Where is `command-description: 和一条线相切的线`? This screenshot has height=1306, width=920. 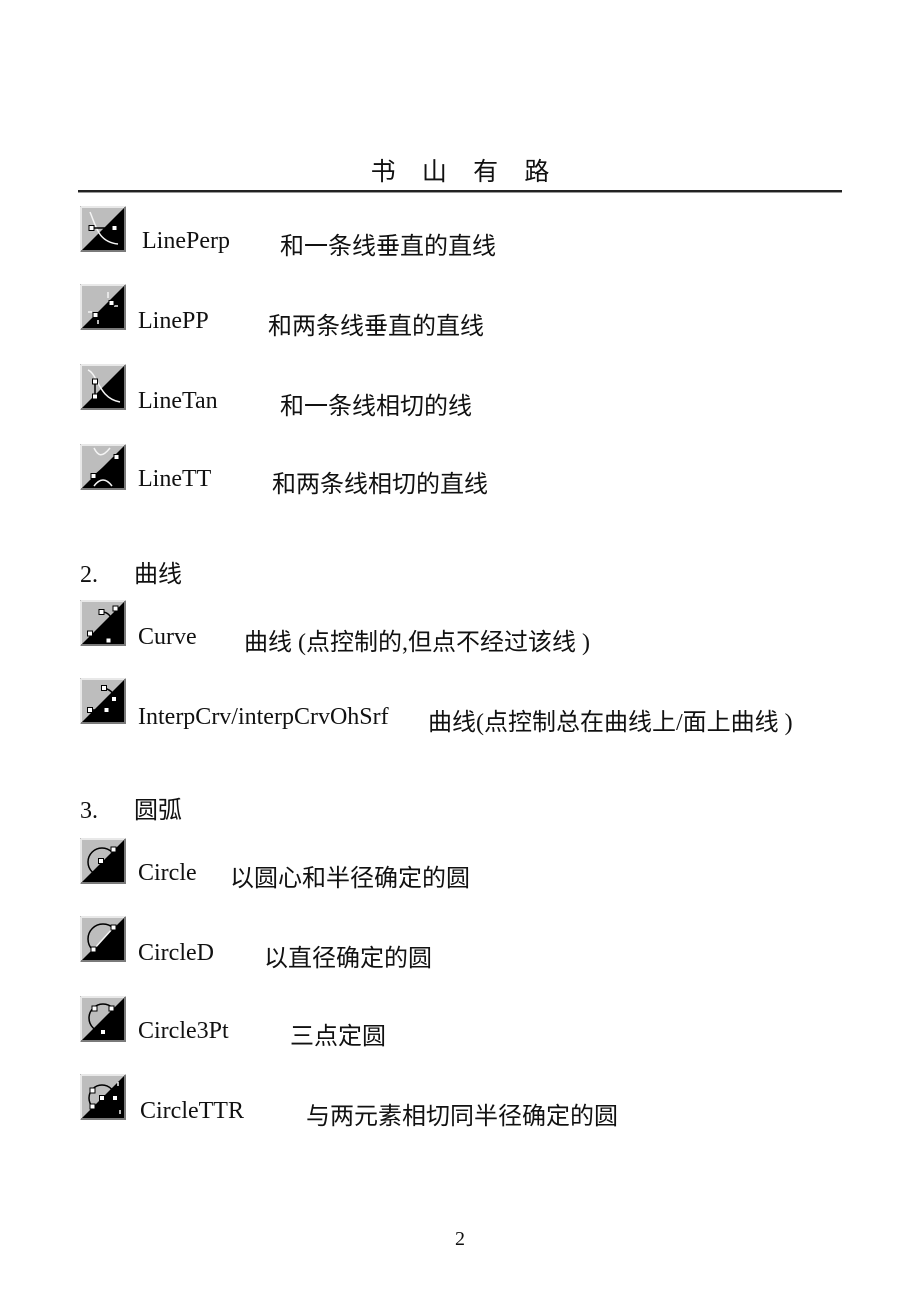
command-description: 和一条线相切的线 is located at coordinates (376, 407).